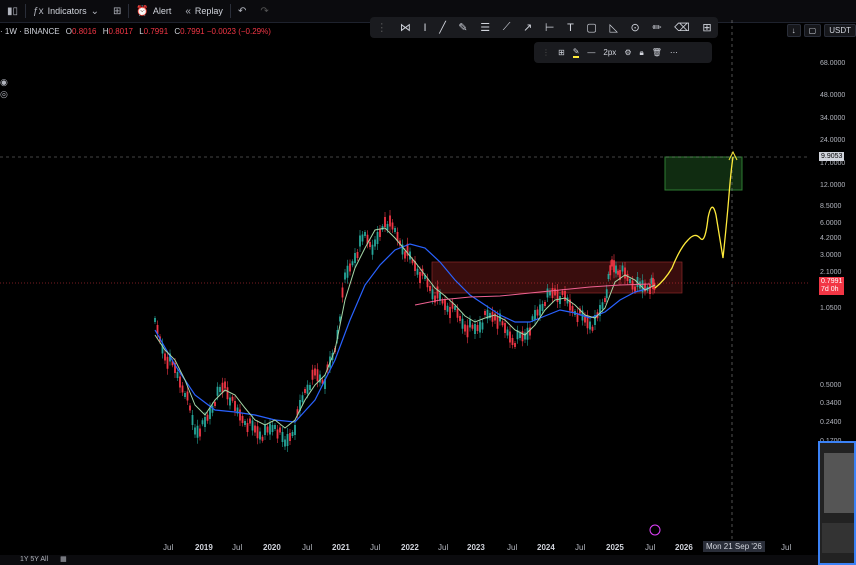 The height and width of the screenshot is (565, 856). Describe the element at coordinates (840, 30) in the screenshot. I see `currency-select: USDT` at that location.